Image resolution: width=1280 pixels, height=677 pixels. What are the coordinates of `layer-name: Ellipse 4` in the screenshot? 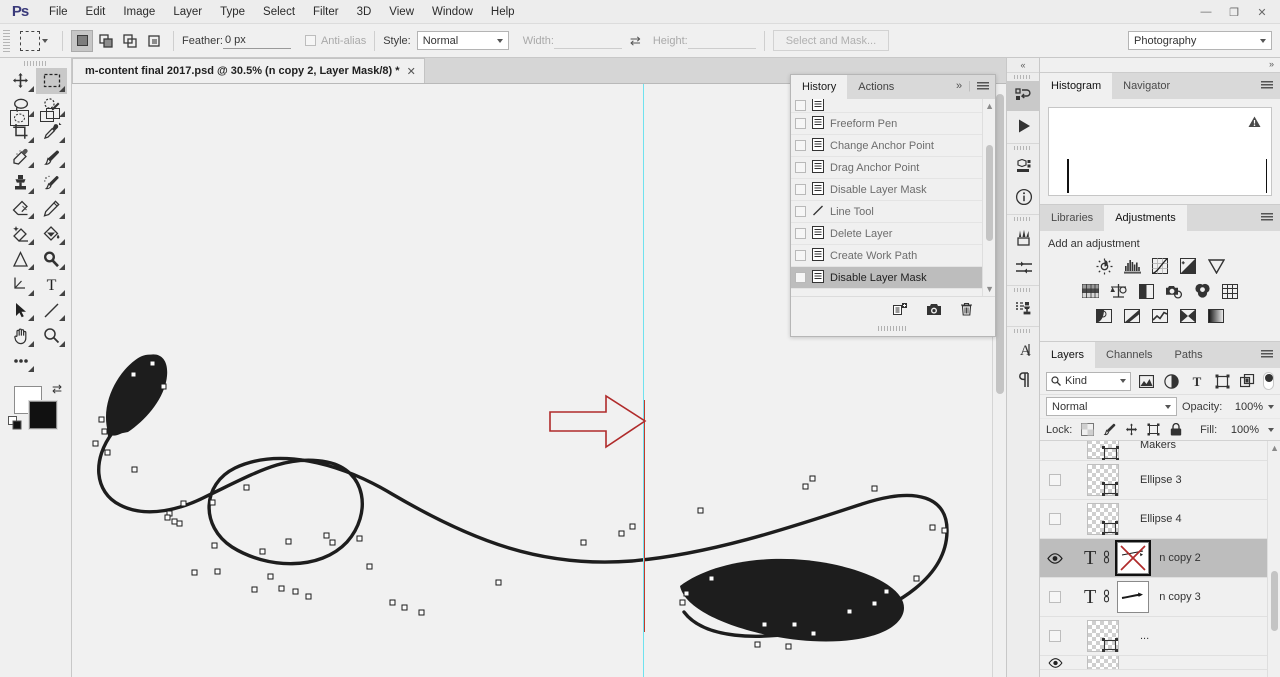 It's located at (1159, 519).